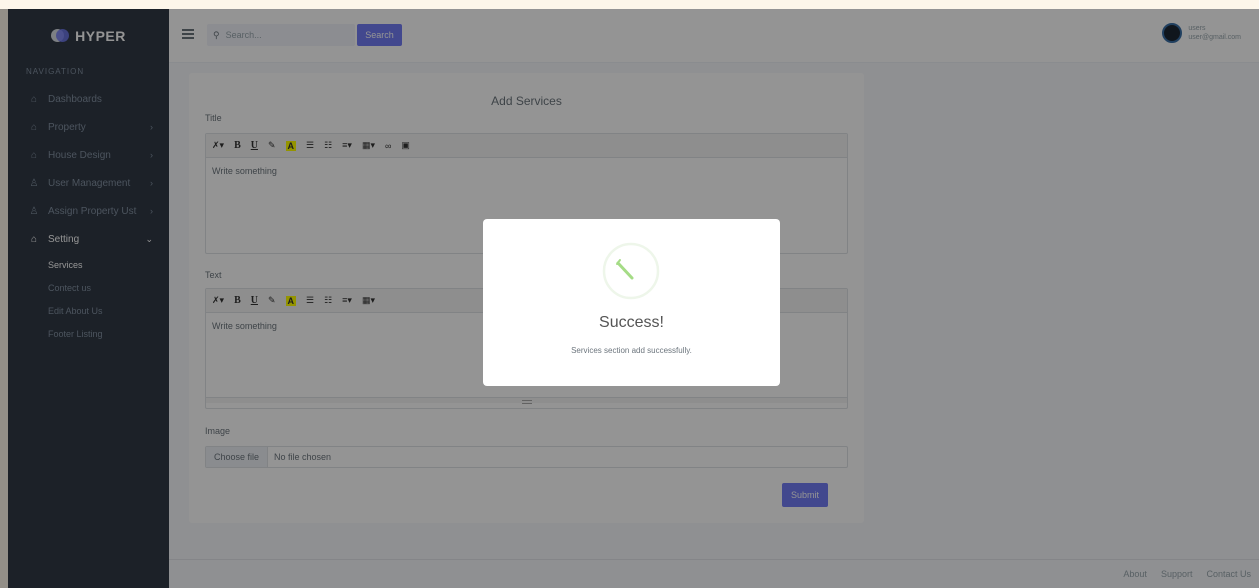 Image resolution: width=1259 pixels, height=588 pixels. What do you see at coordinates (629, 4) in the screenshot?
I see `top-strip-overlay` at bounding box center [629, 4].